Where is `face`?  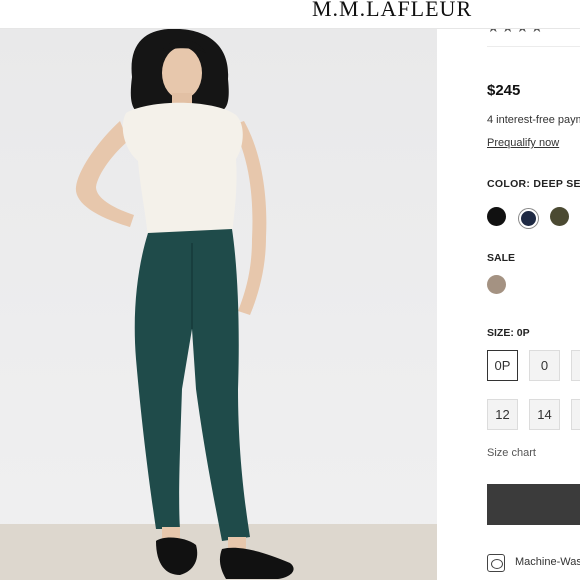
face is located at coordinates (182, 73).